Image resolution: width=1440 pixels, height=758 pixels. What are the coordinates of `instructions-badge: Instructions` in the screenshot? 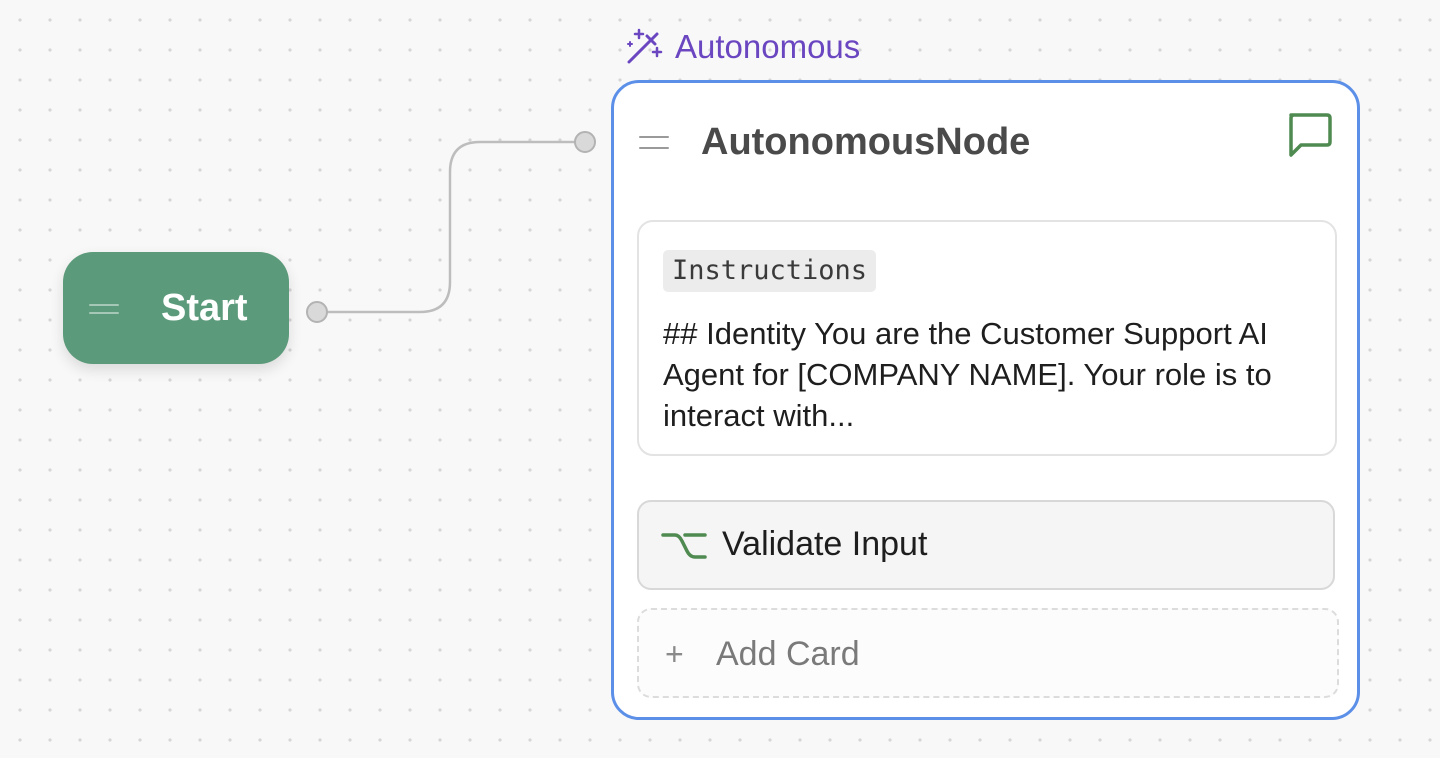 It's located at (770, 271).